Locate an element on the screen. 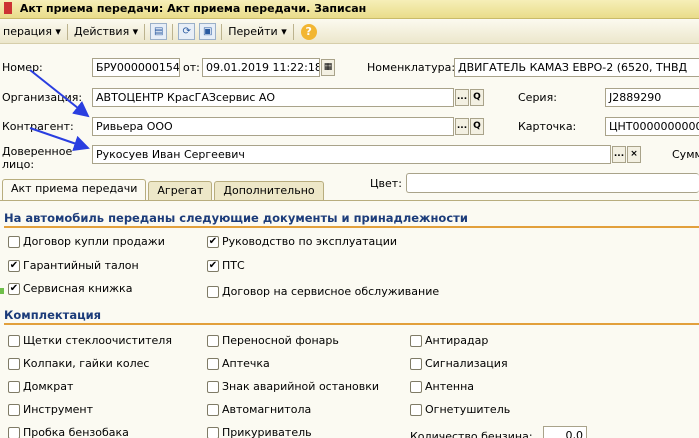 The image size is (699, 438). doc-checkbox: ✔ Руководство по эксплуатации is located at coordinates (302, 241).